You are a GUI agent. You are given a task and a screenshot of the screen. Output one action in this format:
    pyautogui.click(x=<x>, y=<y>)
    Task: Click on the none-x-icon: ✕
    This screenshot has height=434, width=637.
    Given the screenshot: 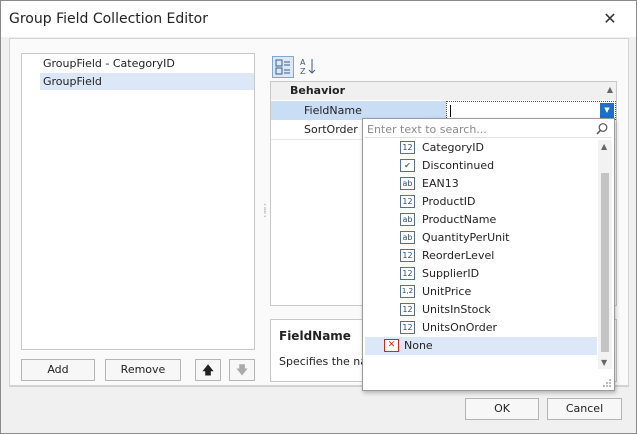 What is the action you would take?
    pyautogui.click(x=391, y=345)
    